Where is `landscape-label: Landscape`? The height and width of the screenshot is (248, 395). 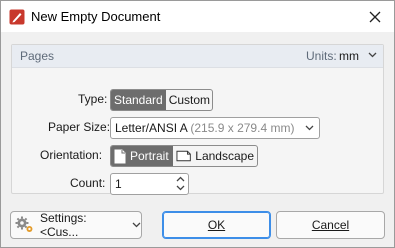 landscape-label: Landscape is located at coordinates (224, 156).